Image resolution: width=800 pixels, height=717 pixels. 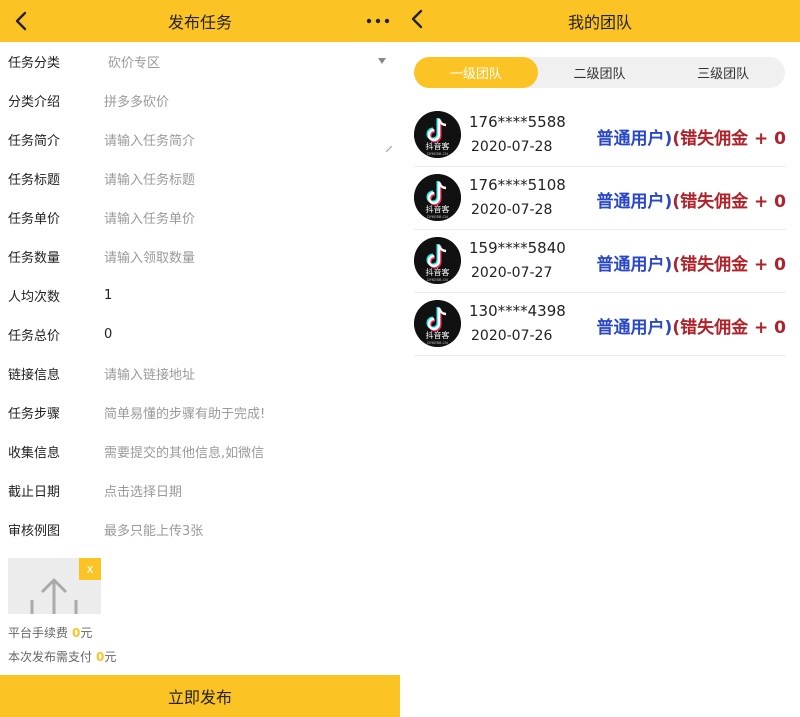 What do you see at coordinates (200, 139) in the screenshot?
I see `field-task-summary: 任务简介 请输入任务简介` at bounding box center [200, 139].